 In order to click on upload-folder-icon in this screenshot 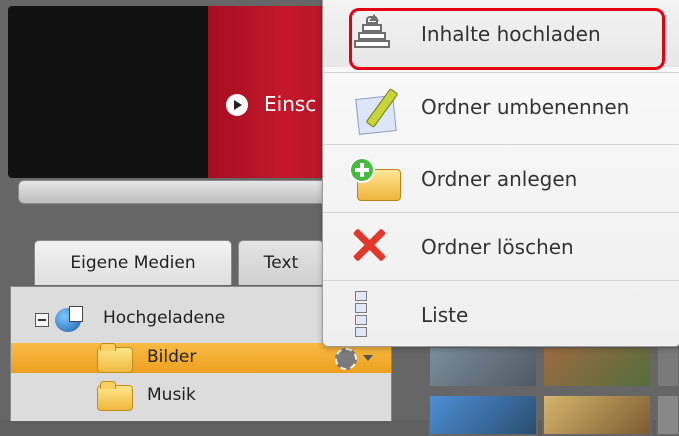, I will do `click(69, 319)`.